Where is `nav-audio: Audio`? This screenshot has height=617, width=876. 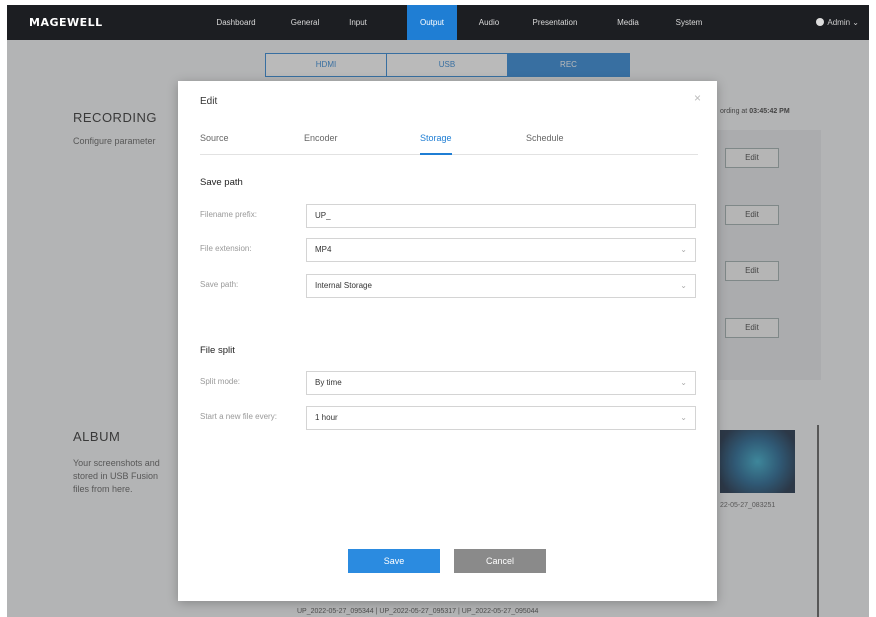
nav-audio: Audio is located at coordinates (489, 22).